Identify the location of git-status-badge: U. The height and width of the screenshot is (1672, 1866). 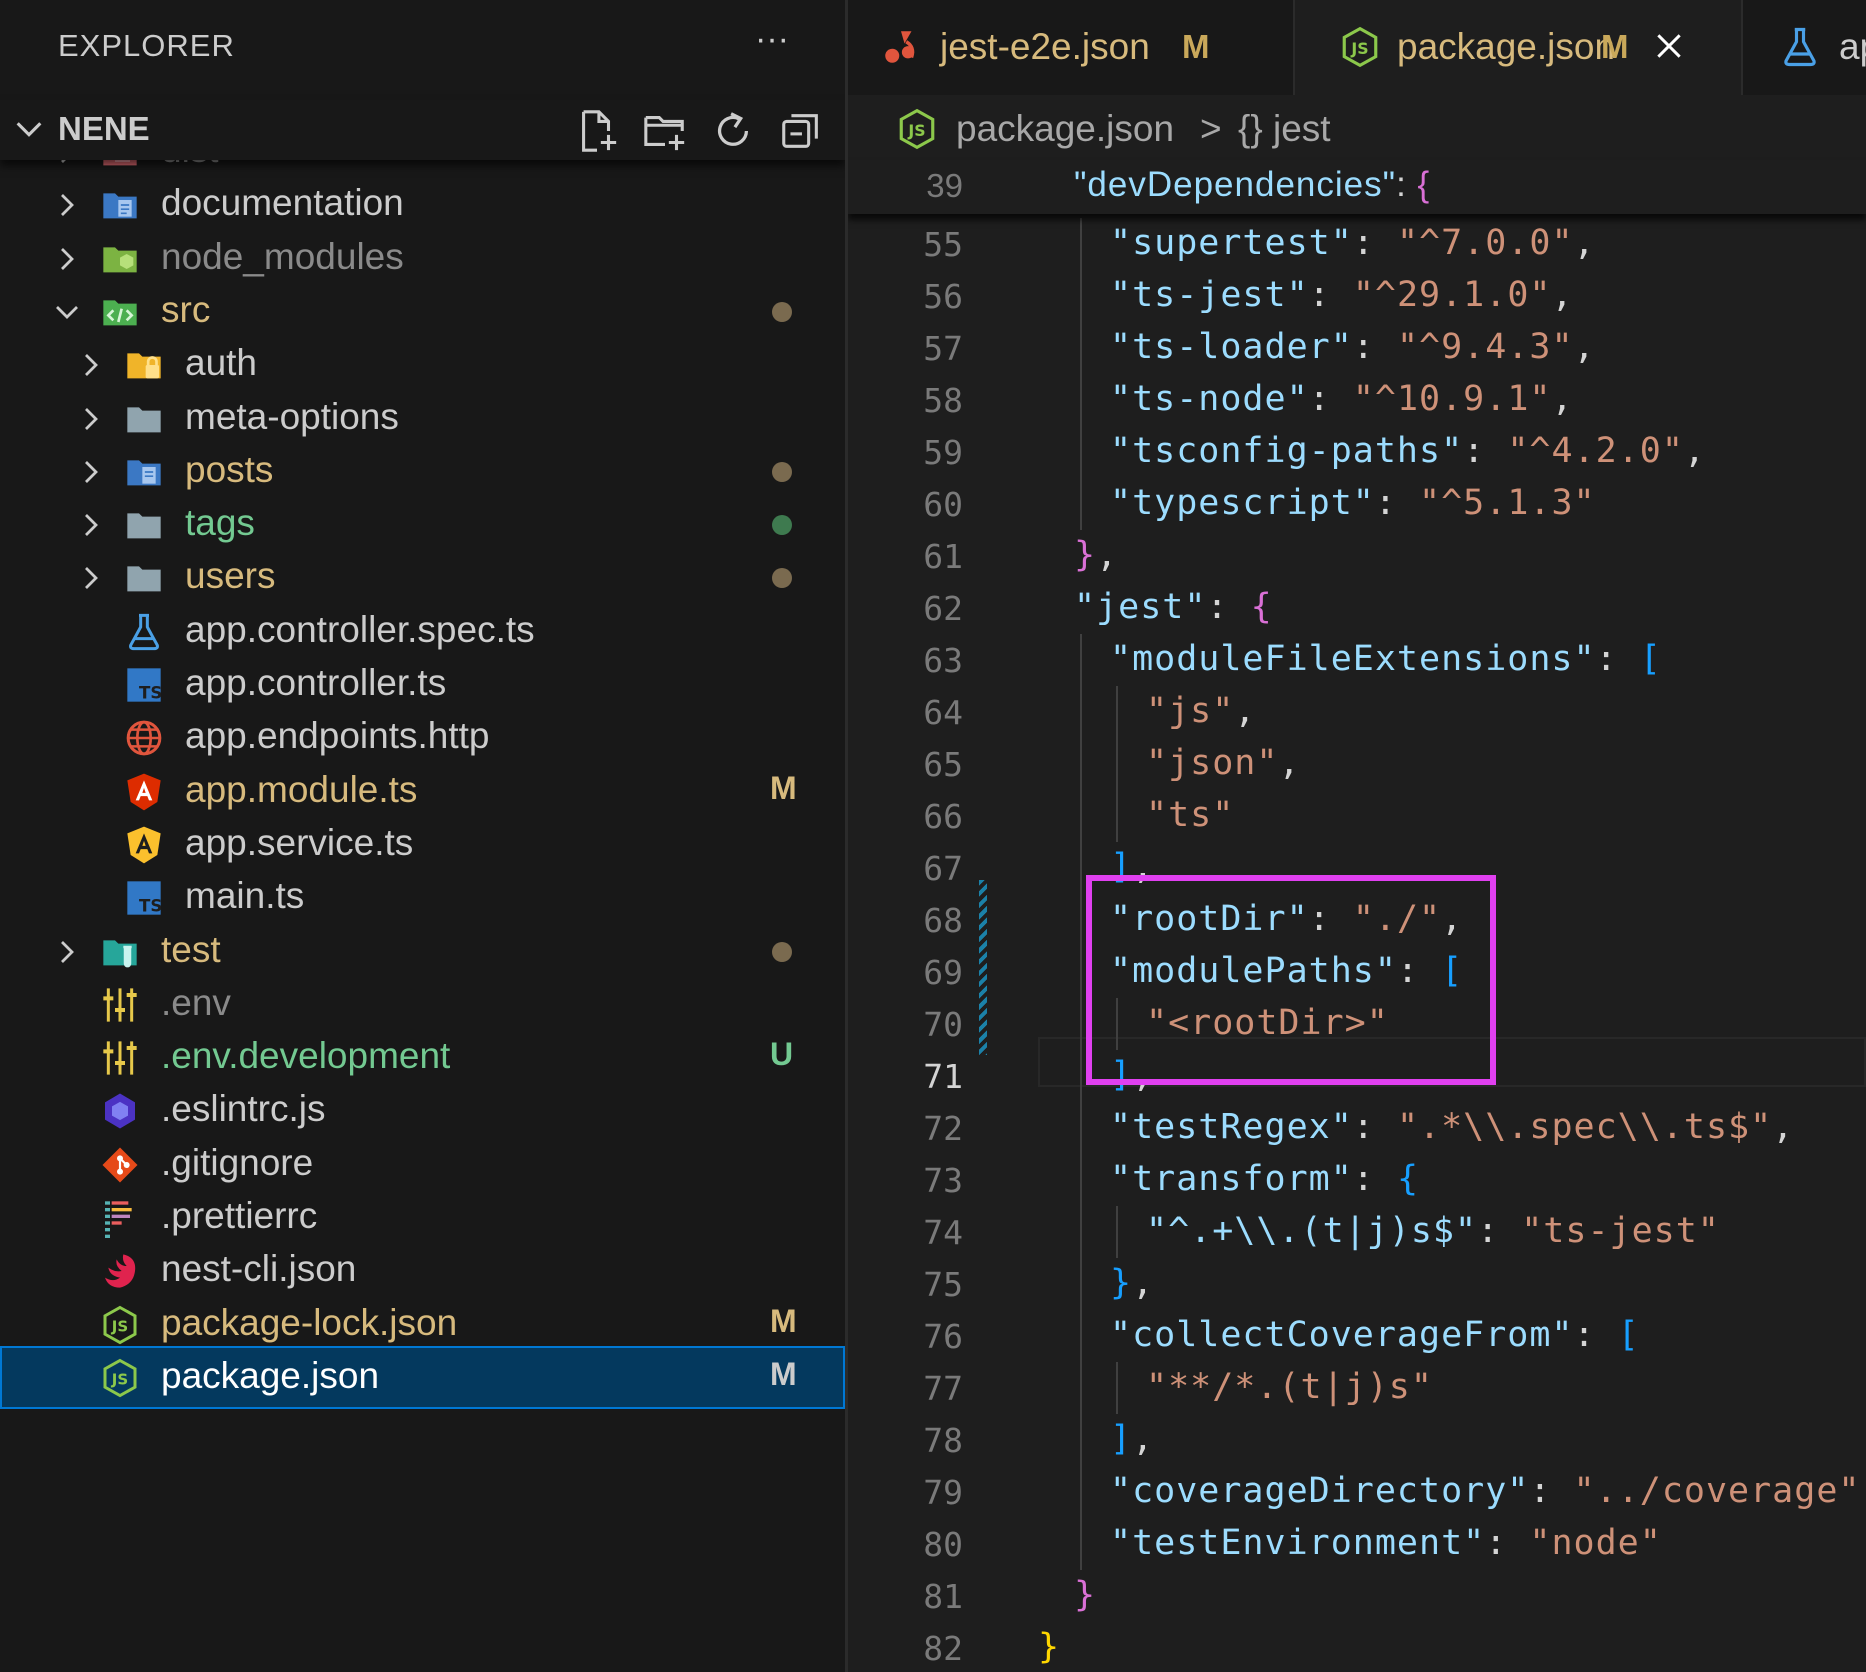
(782, 1054).